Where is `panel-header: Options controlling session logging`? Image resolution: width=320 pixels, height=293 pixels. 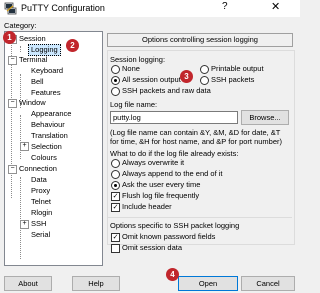
panel-header: Options controlling session logging is located at coordinates (200, 40).